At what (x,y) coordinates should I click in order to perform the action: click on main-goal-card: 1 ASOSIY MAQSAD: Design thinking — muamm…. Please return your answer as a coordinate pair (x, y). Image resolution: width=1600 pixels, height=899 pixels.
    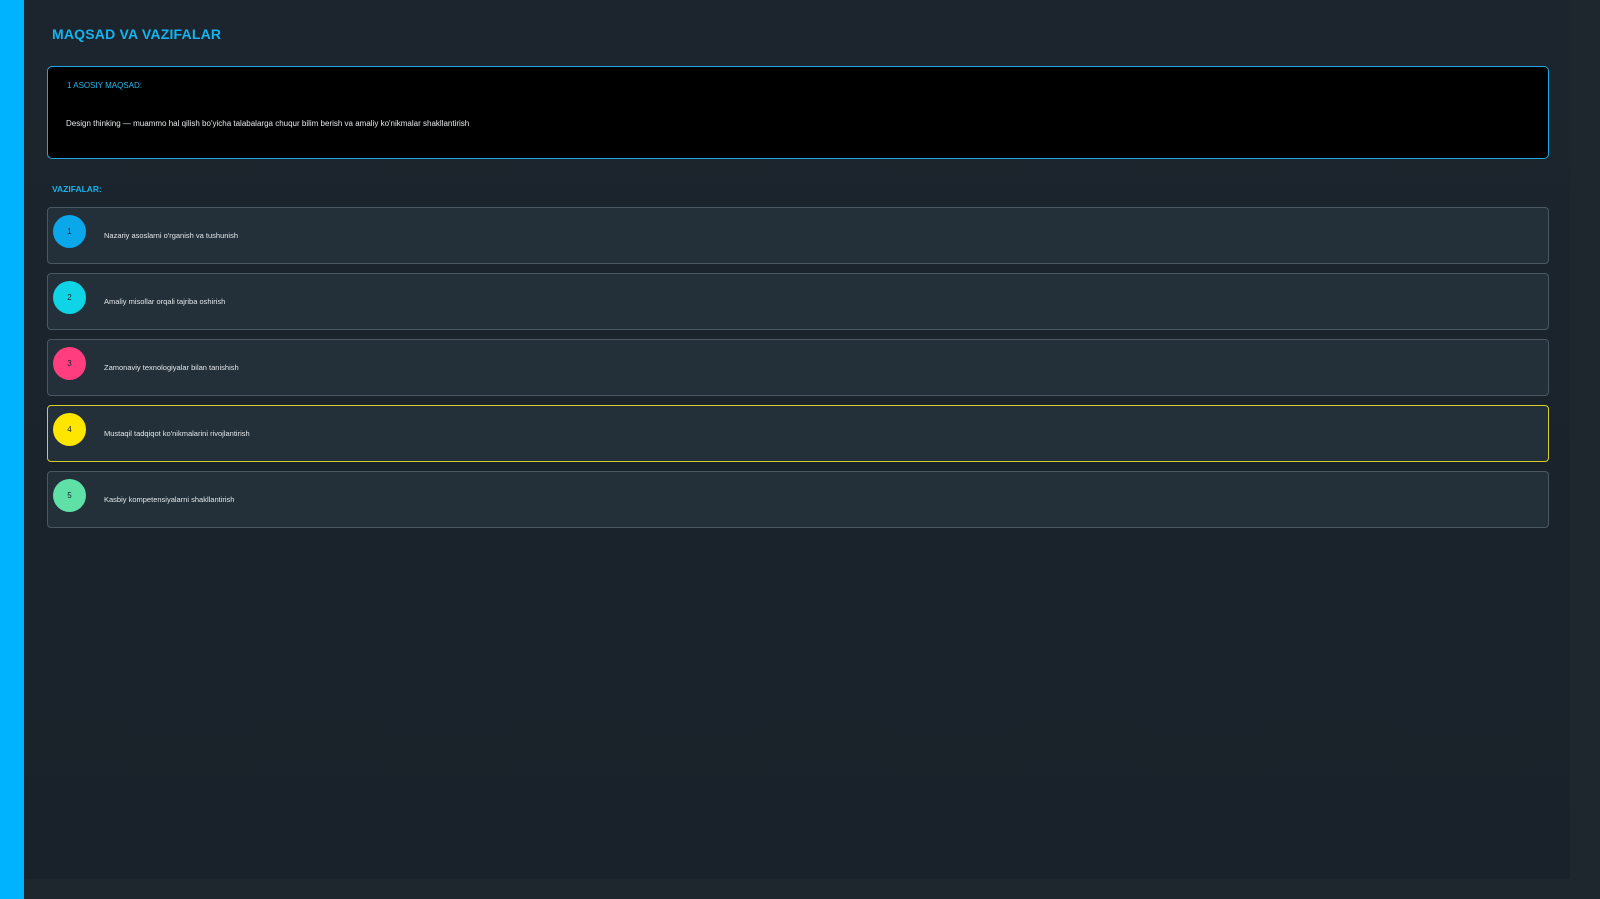
    Looking at the image, I should click on (798, 112).